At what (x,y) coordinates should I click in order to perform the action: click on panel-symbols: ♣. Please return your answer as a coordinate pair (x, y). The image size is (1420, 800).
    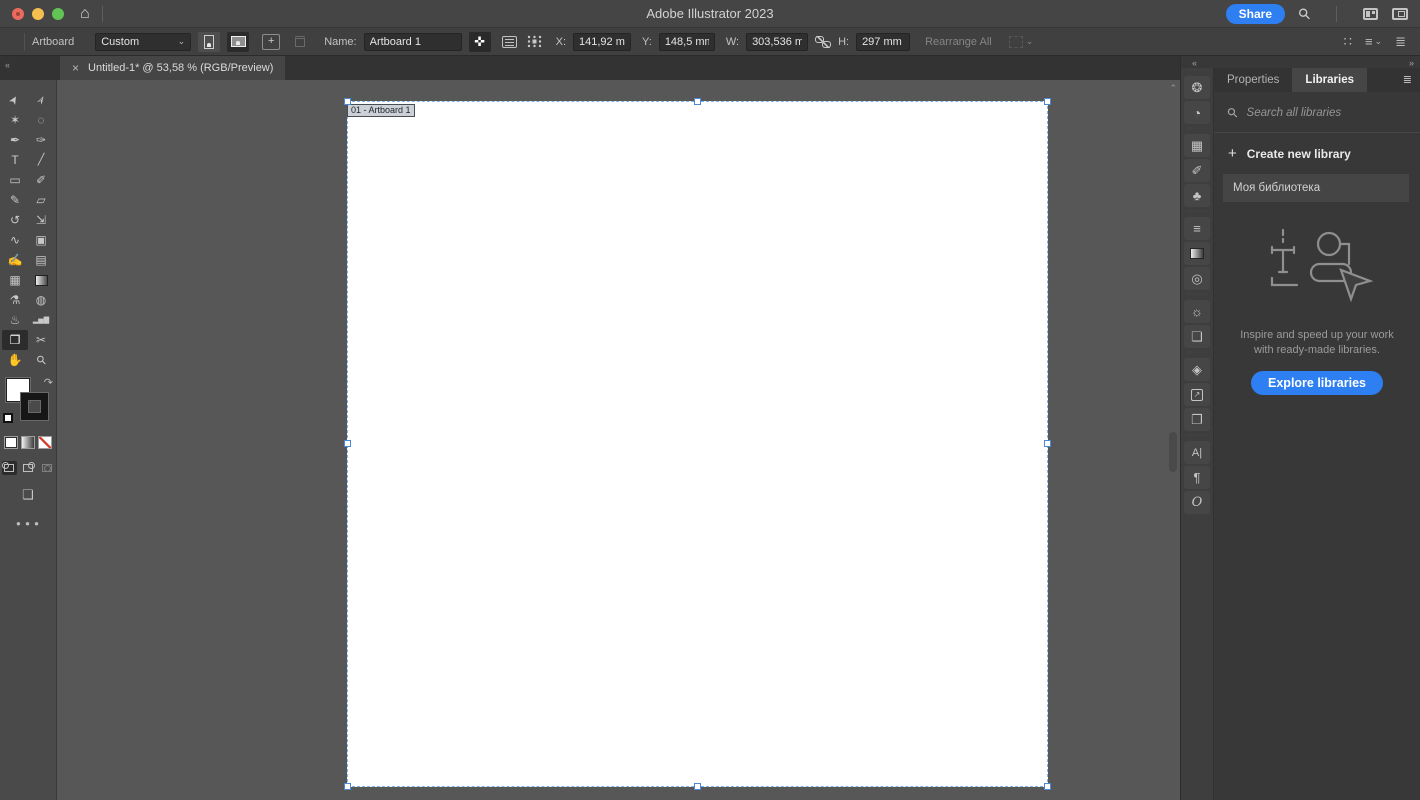
    Looking at the image, I should click on (1197, 195).